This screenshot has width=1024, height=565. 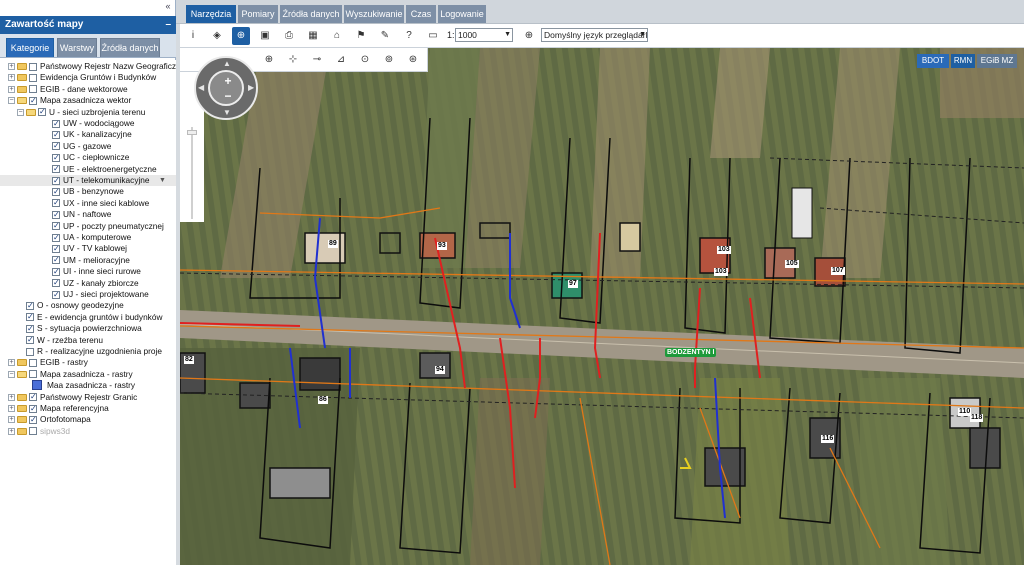 What do you see at coordinates (201, 87) in the screenshot?
I see `pan-left-icon: ◀` at bounding box center [201, 87].